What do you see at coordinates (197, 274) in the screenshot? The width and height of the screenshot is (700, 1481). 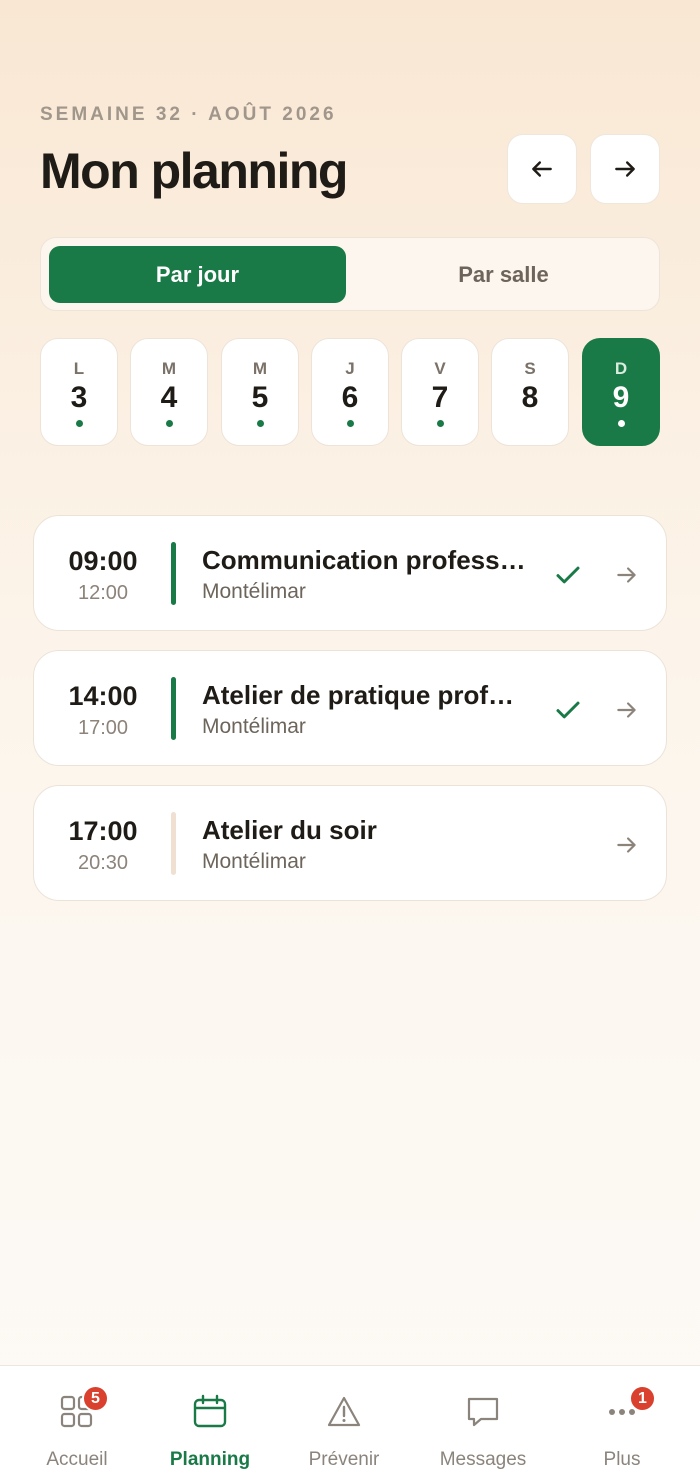 I see `view-by-day-tab: Par jour` at bounding box center [197, 274].